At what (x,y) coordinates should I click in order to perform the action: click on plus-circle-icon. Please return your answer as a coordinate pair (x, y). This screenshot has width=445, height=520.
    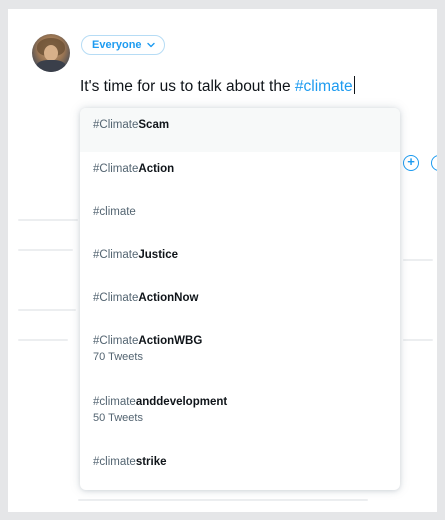
    Looking at the image, I should click on (434, 163).